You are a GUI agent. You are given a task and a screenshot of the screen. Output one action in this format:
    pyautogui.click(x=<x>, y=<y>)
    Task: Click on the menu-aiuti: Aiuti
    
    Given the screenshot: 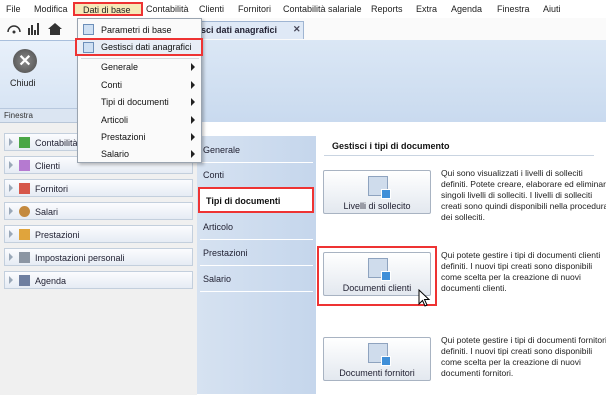 What is the action you would take?
    pyautogui.click(x=552, y=9)
    